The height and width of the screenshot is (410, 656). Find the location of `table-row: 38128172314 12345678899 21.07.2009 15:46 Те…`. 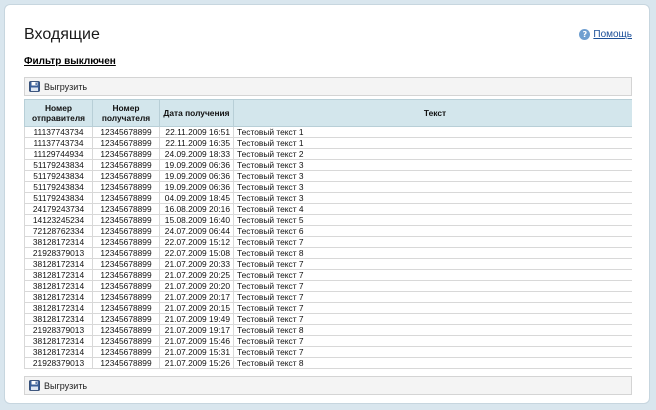

table-row: 38128172314 12345678899 21.07.2009 15:46 Те… is located at coordinates (328, 341).